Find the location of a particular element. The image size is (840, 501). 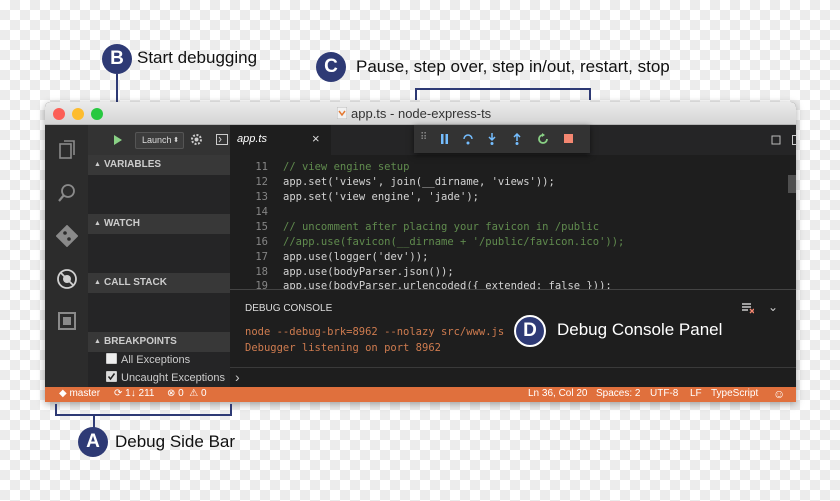

breakpoints-label: BREAKPOINTS is located at coordinates (140, 341).